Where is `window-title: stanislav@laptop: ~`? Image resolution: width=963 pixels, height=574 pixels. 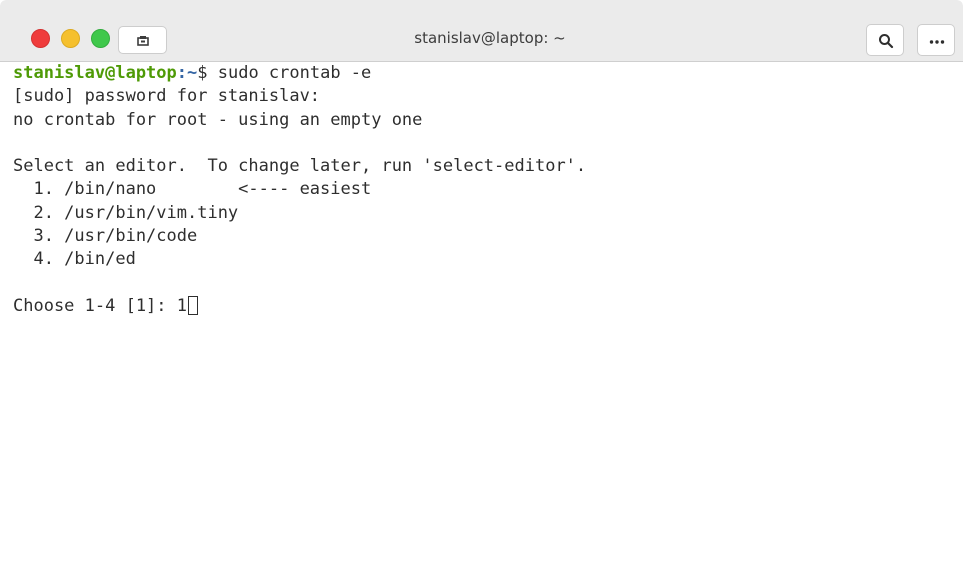
window-title: stanislav@laptop: ~ is located at coordinates (490, 38).